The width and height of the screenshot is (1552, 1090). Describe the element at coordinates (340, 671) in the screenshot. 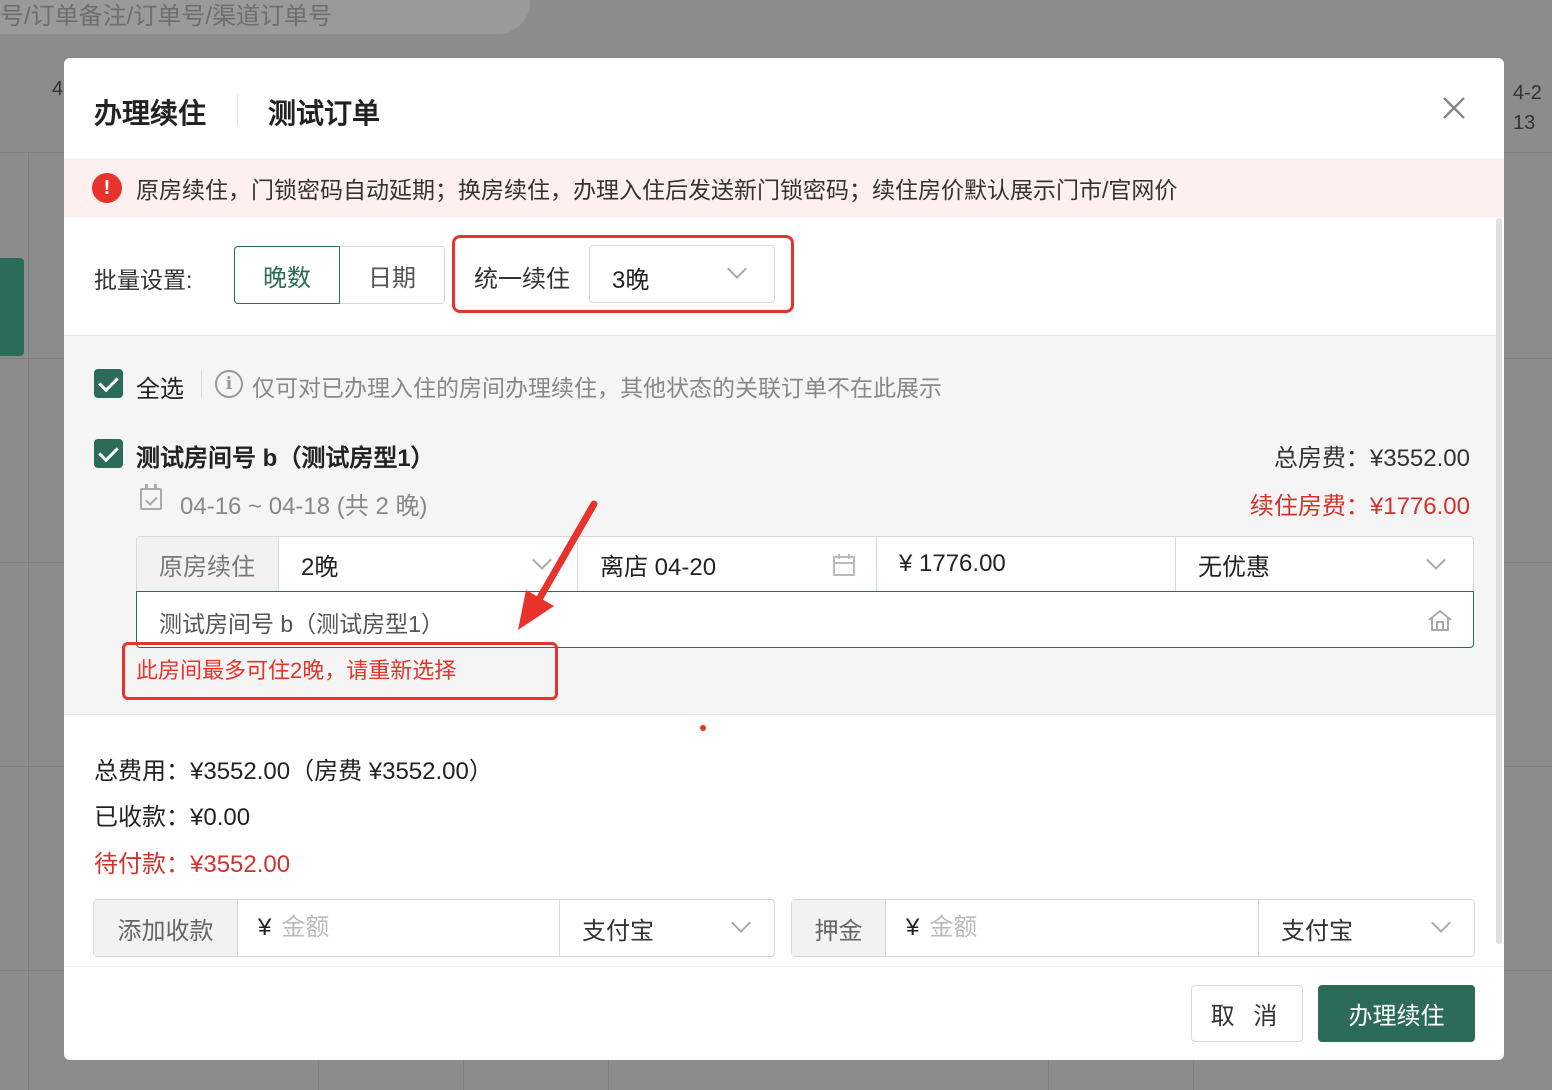

I see `annotation-highlight-box` at that location.